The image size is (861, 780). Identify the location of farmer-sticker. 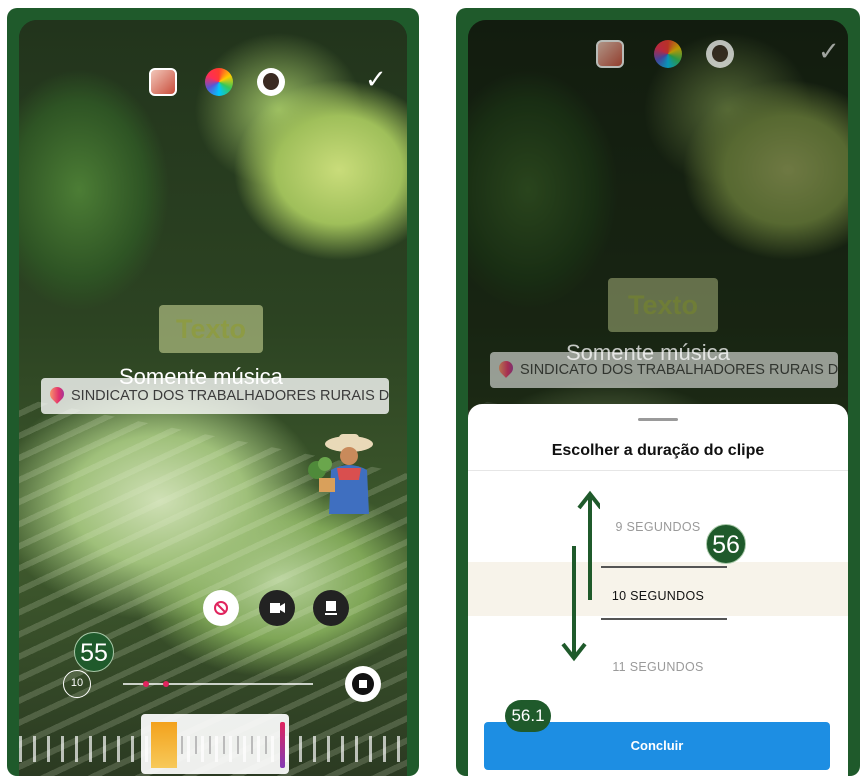
(342, 475).